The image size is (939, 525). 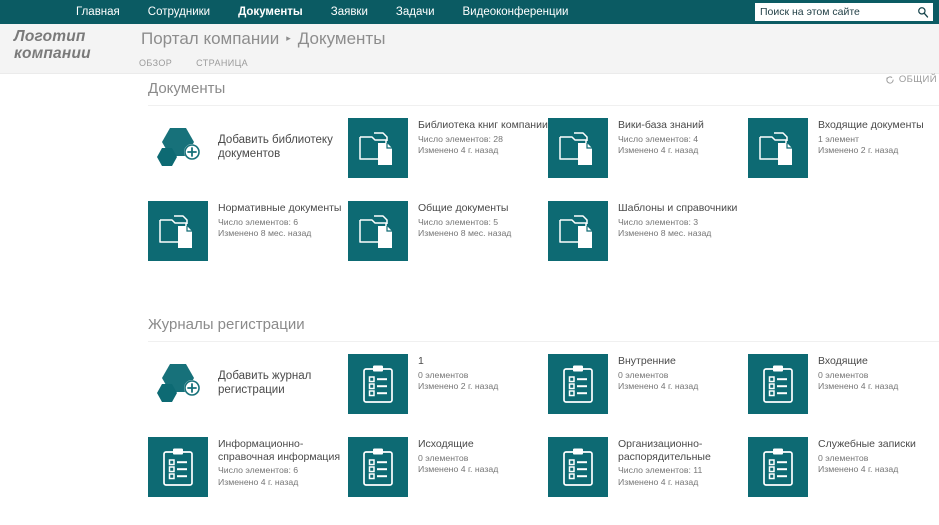 I want to click on tile-name: 1, so click(x=458, y=361).